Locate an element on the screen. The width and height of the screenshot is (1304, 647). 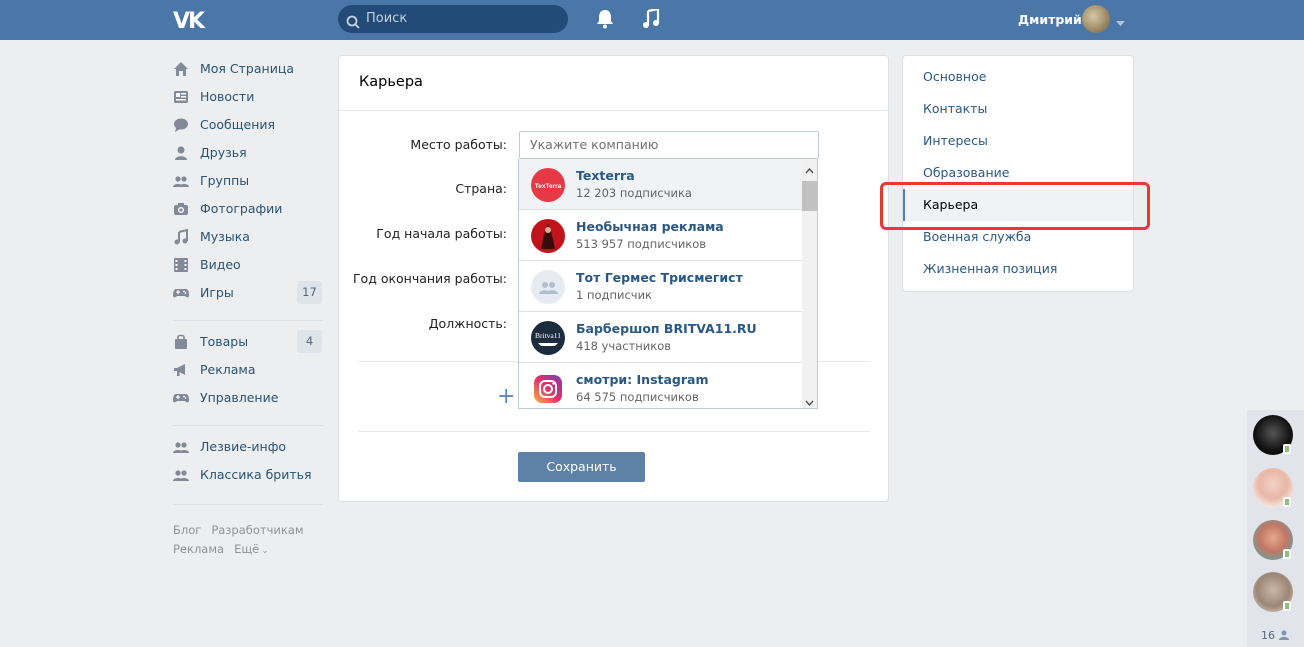
scroll-thumb is located at coordinates (809, 196).